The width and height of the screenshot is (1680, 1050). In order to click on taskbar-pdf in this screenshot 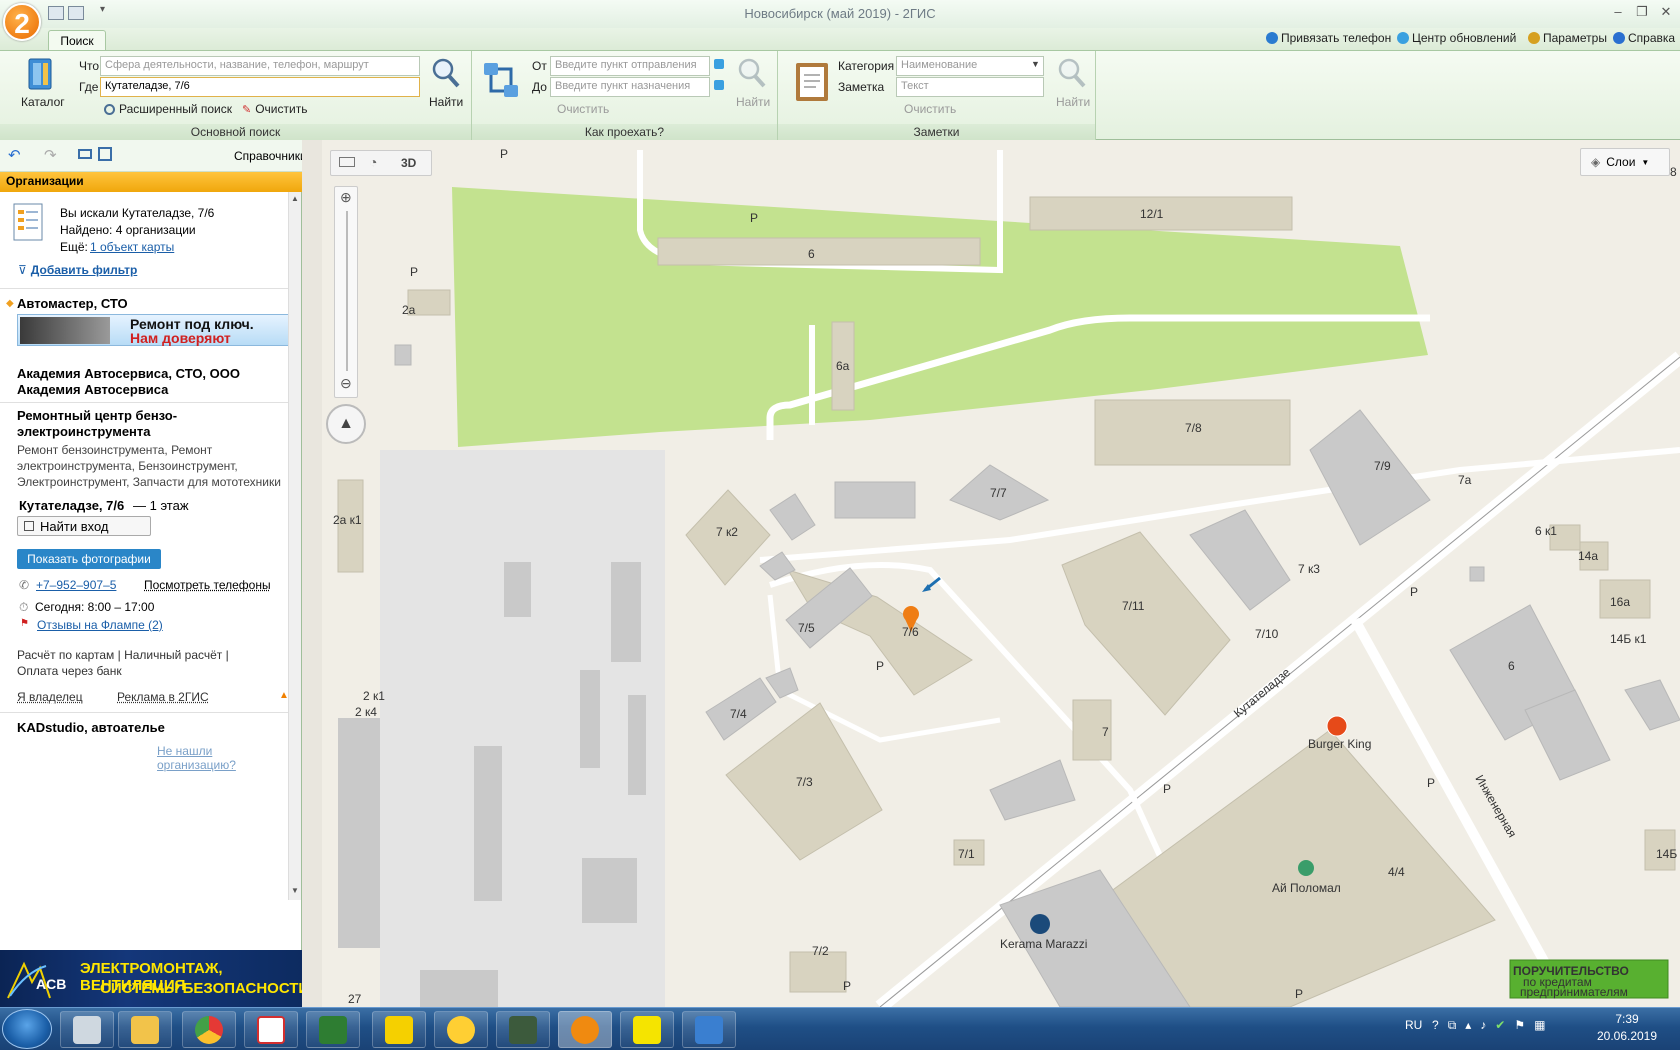, I will do `click(271, 1029)`.